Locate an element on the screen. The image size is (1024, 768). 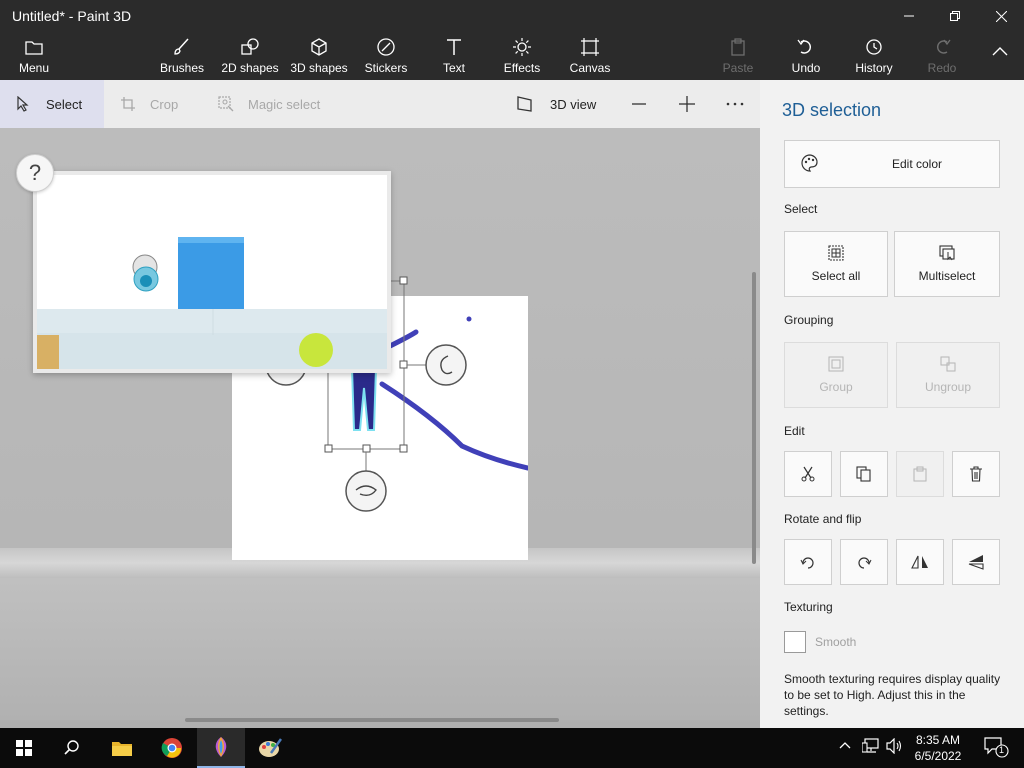
scissors-icon is located at coordinates (808, 474).